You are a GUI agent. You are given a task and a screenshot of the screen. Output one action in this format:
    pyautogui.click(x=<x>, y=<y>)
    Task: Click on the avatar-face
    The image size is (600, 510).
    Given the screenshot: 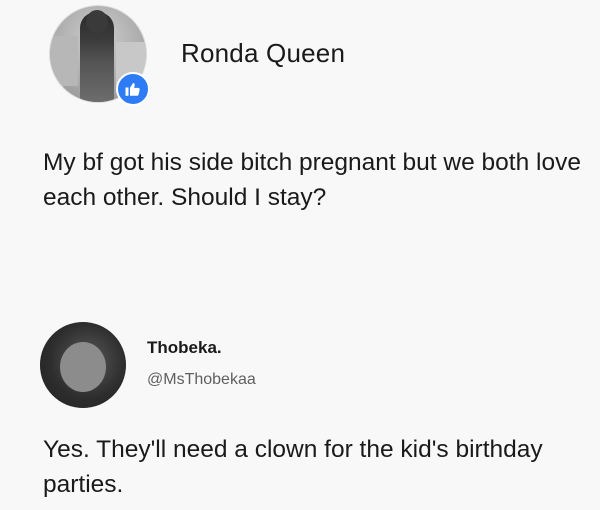 What is the action you would take?
    pyautogui.click(x=83, y=367)
    